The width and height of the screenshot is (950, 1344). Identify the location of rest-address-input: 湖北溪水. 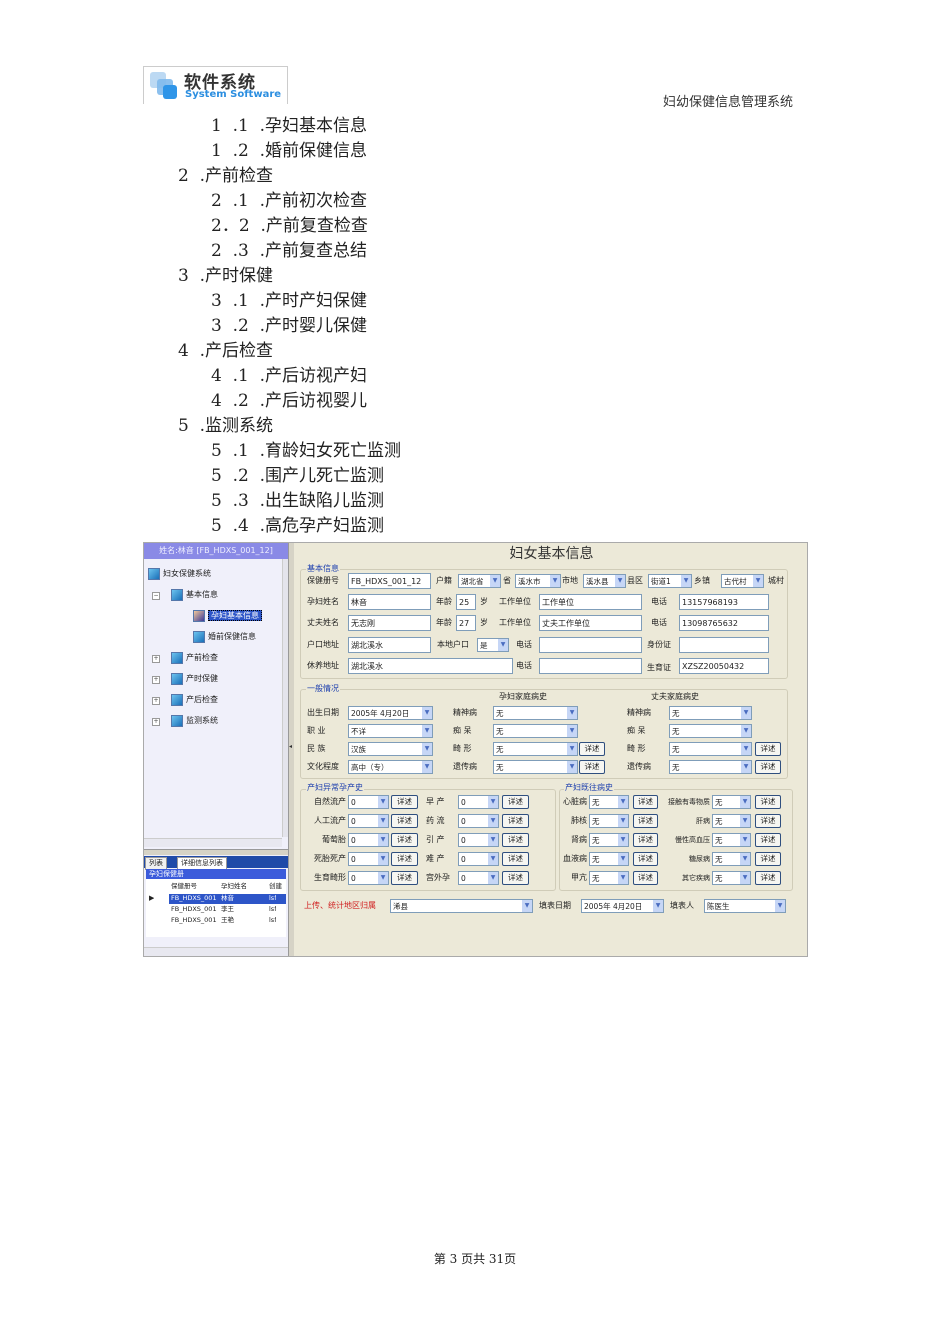
(430, 666).